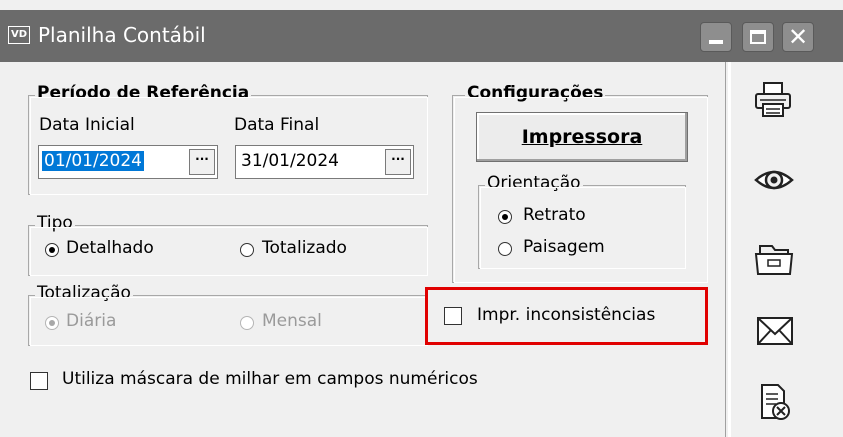 This screenshot has height=437, width=843. Describe the element at coordinates (534, 183) in the screenshot. I see `orientacao-legend: Orientação` at that location.